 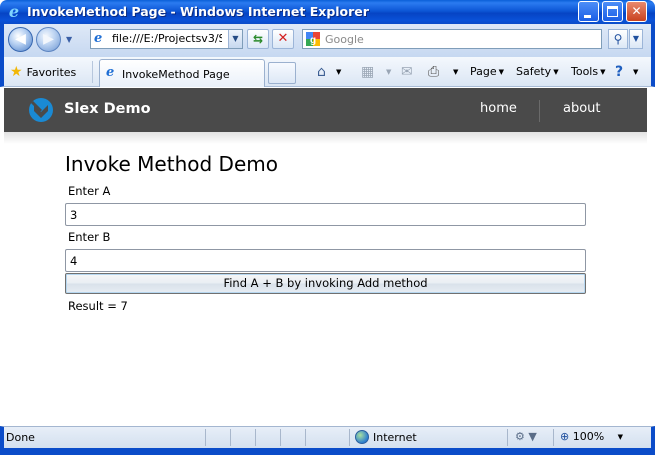 I want to click on site-brand: Slex Demo, so click(x=107, y=109).